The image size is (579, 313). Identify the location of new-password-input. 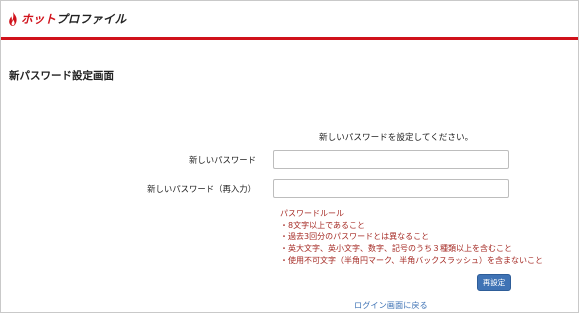
(391, 159).